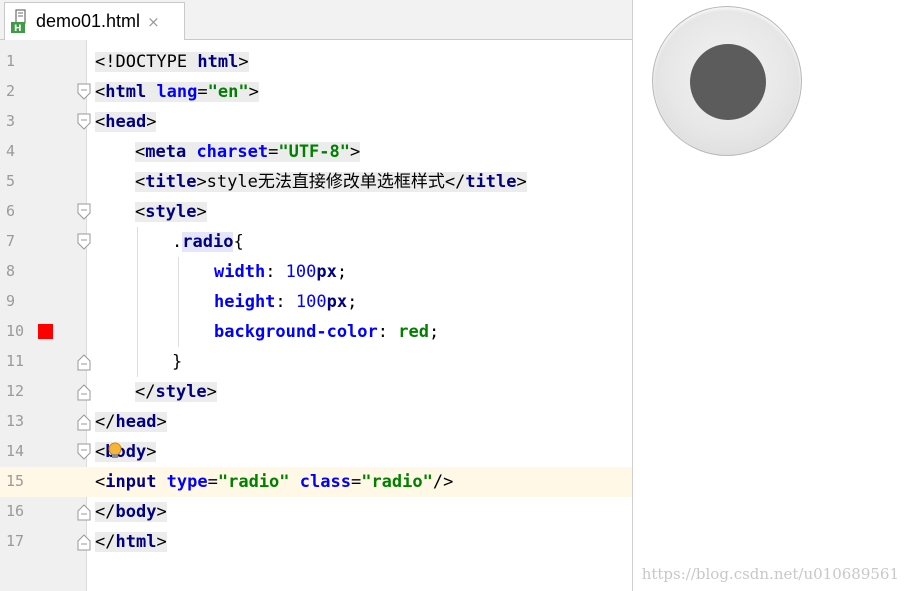  I want to click on code-line-4: 4 <meta charset="UTF-8">, so click(316, 152).